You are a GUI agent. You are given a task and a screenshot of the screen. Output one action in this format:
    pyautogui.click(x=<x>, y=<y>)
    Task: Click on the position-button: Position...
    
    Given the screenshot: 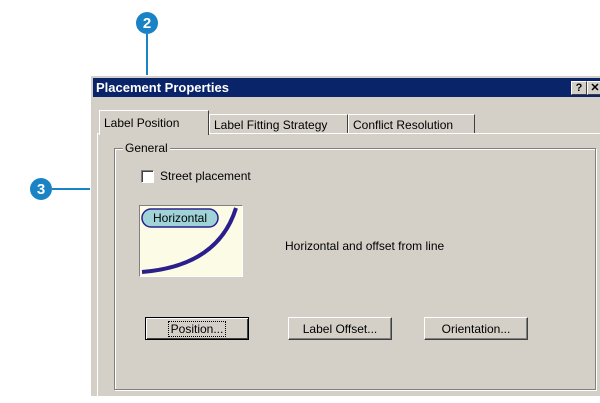 What is the action you would take?
    pyautogui.click(x=197, y=328)
    